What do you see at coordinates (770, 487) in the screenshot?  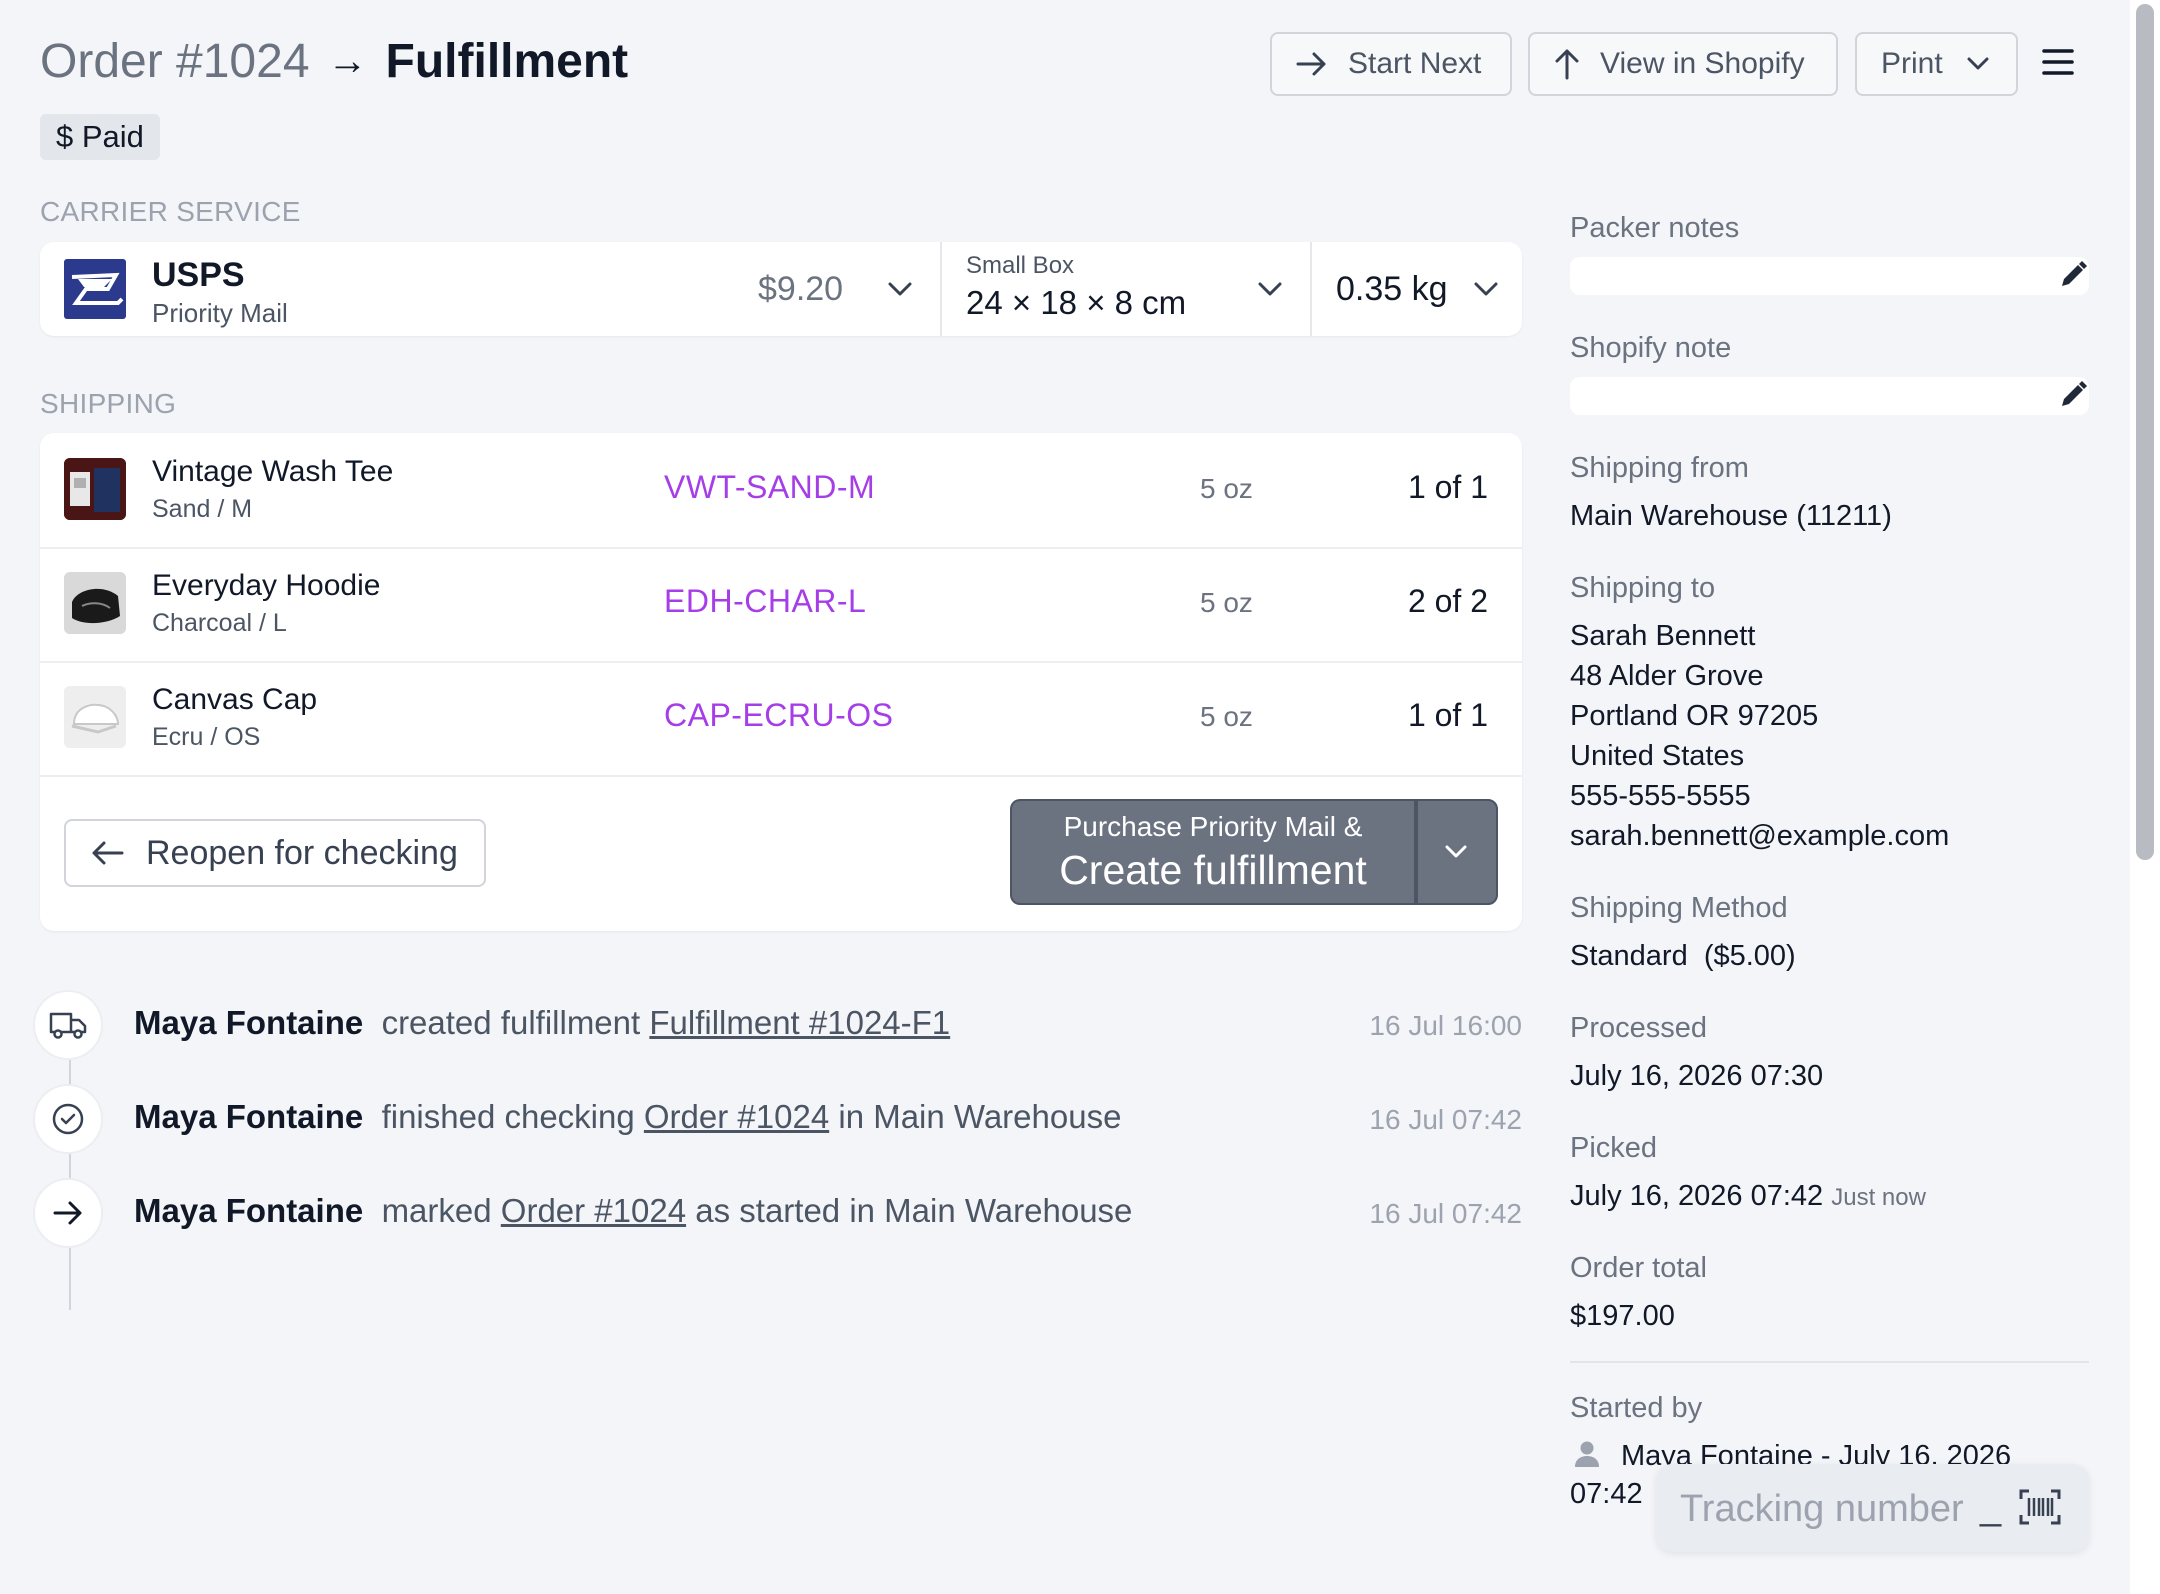 I see `item-sku: VWT-SAND-M` at bounding box center [770, 487].